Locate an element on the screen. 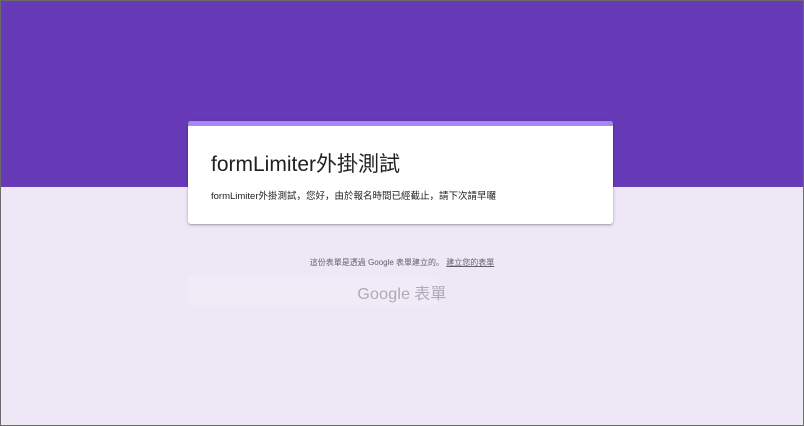  card-accent-bar is located at coordinates (400, 123).